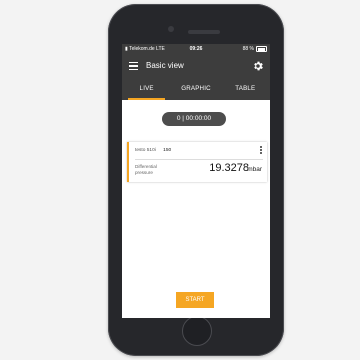 The width and height of the screenshot is (360, 360). What do you see at coordinates (258, 66) in the screenshot?
I see `gear-icon` at bounding box center [258, 66].